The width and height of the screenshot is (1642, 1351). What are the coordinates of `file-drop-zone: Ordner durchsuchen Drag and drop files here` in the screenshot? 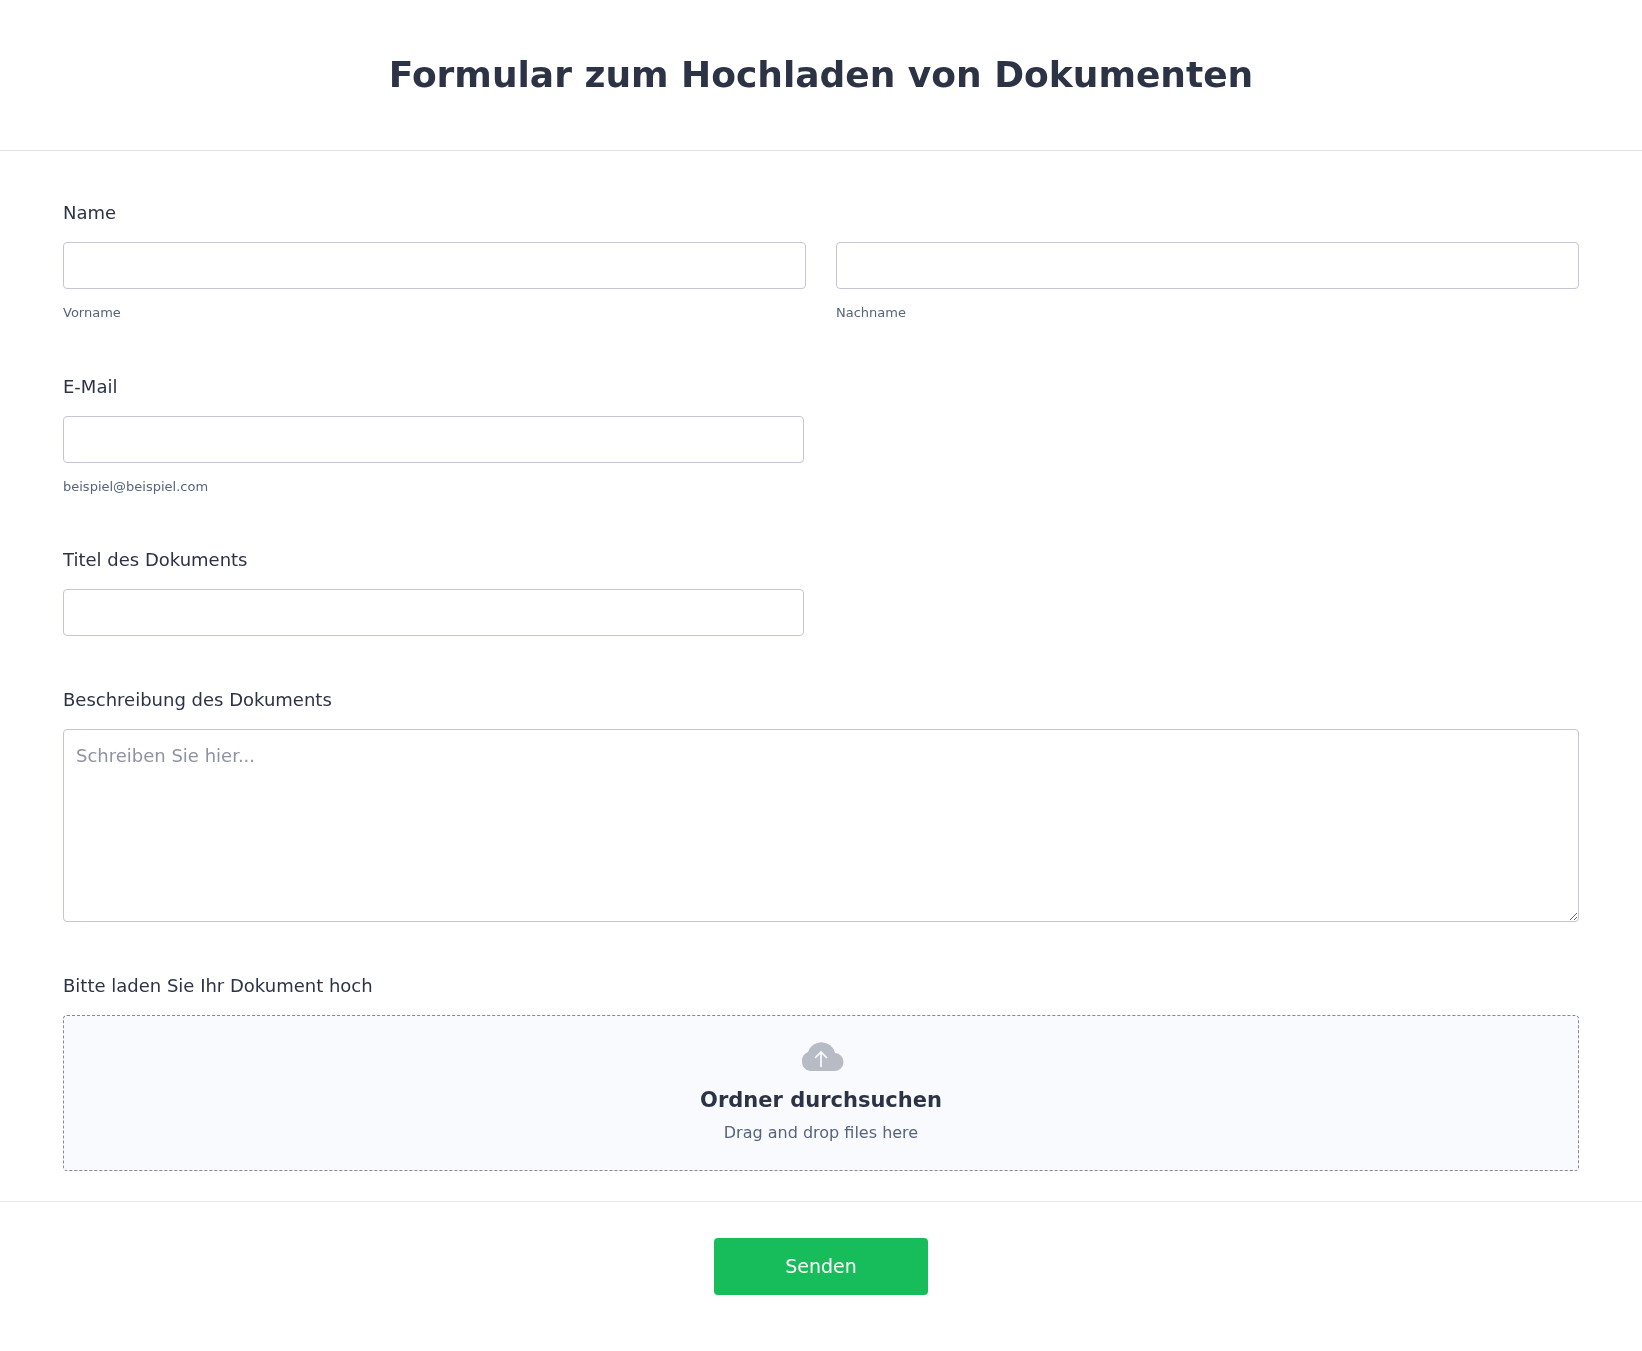 It's located at (821, 1093).